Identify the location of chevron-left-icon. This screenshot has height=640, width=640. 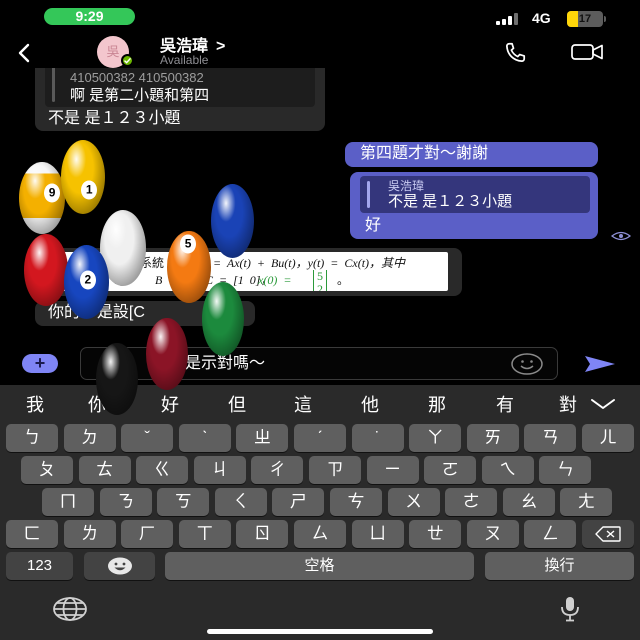
(24, 55).